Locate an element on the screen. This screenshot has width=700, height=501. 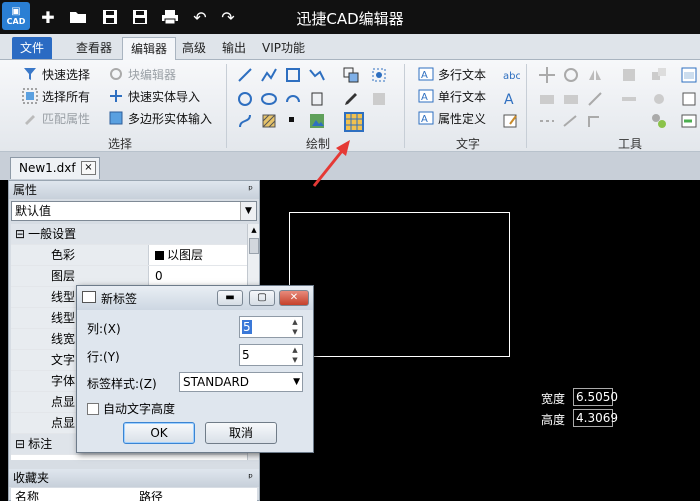
close-tab-button: × is located at coordinates (88, 168).